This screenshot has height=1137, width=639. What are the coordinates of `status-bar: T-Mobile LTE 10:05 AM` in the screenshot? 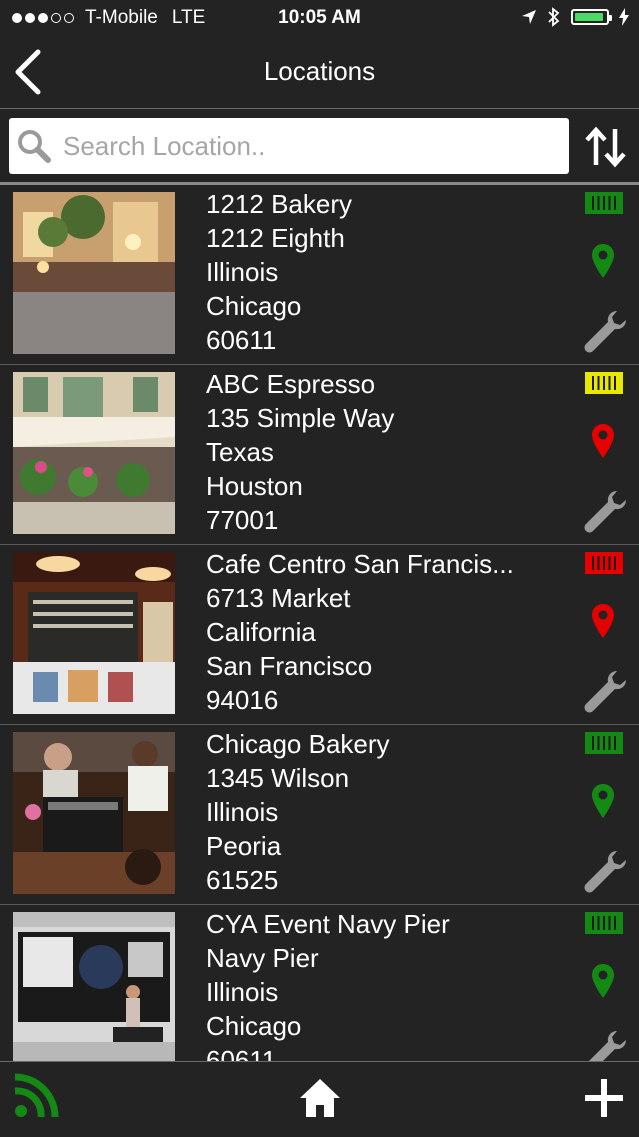 It's located at (319, 18).